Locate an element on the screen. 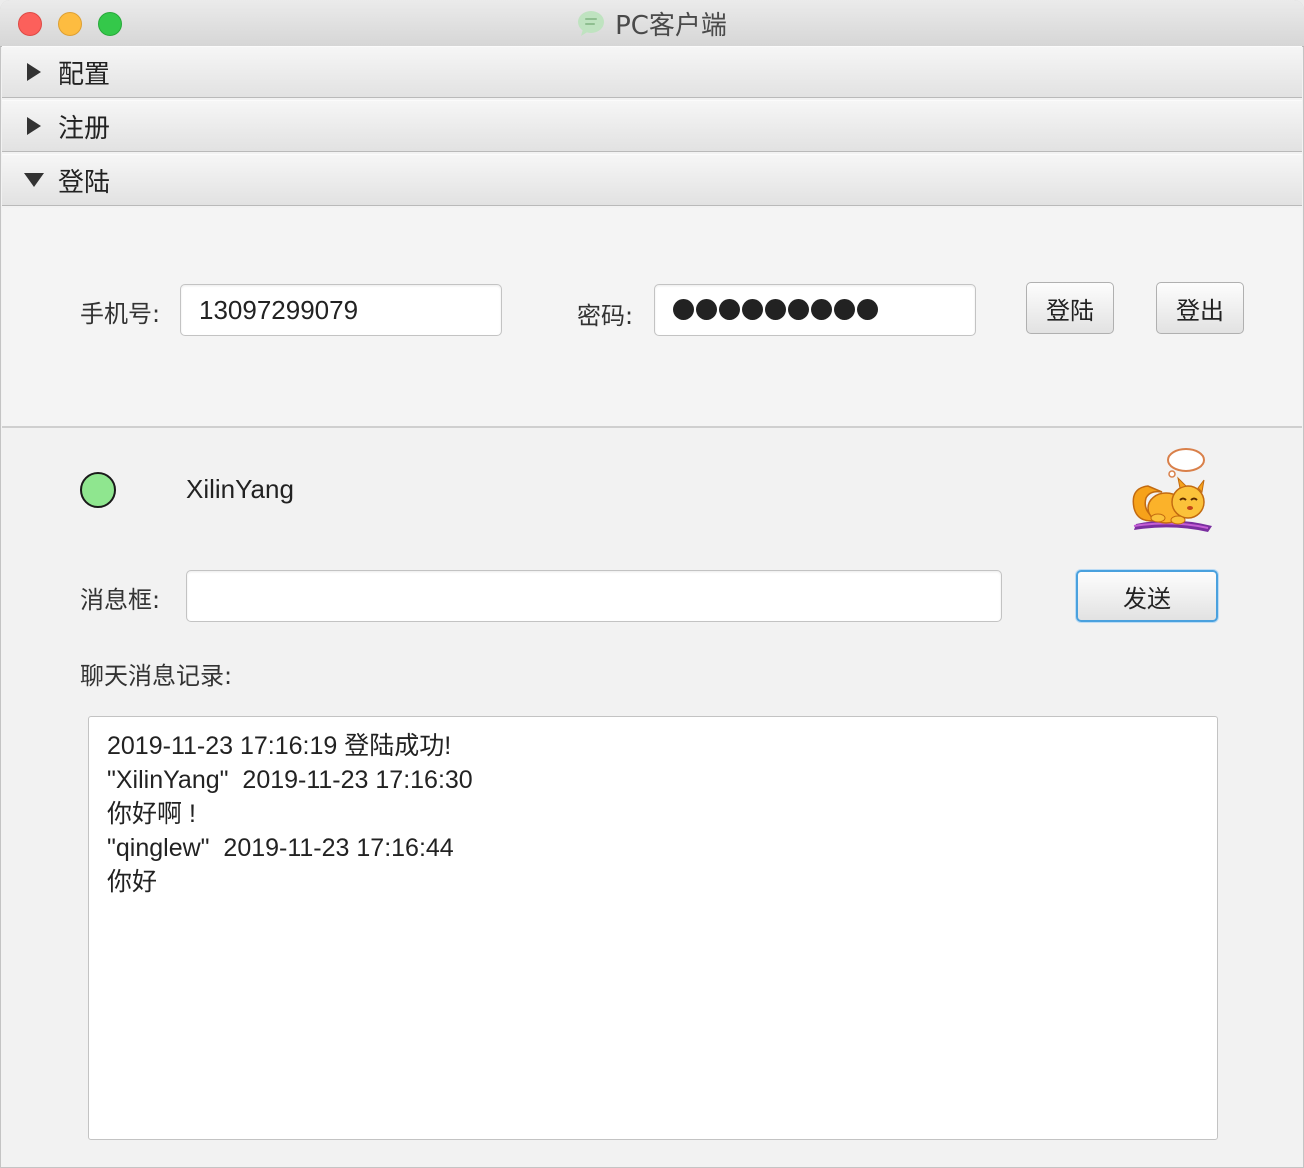 This screenshot has width=1304, height=1168. chat-history-line: 2019-11-23 17:16:19 登陆成功! is located at coordinates (279, 746).